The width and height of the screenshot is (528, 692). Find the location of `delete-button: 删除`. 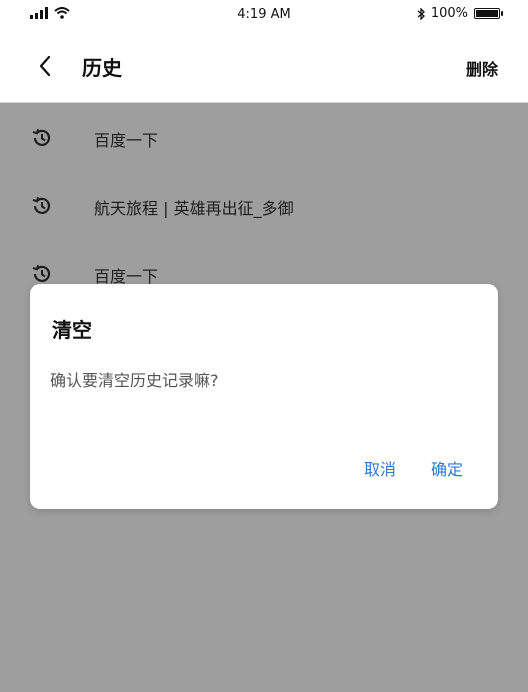

delete-button: 删除 is located at coordinates (482, 68).